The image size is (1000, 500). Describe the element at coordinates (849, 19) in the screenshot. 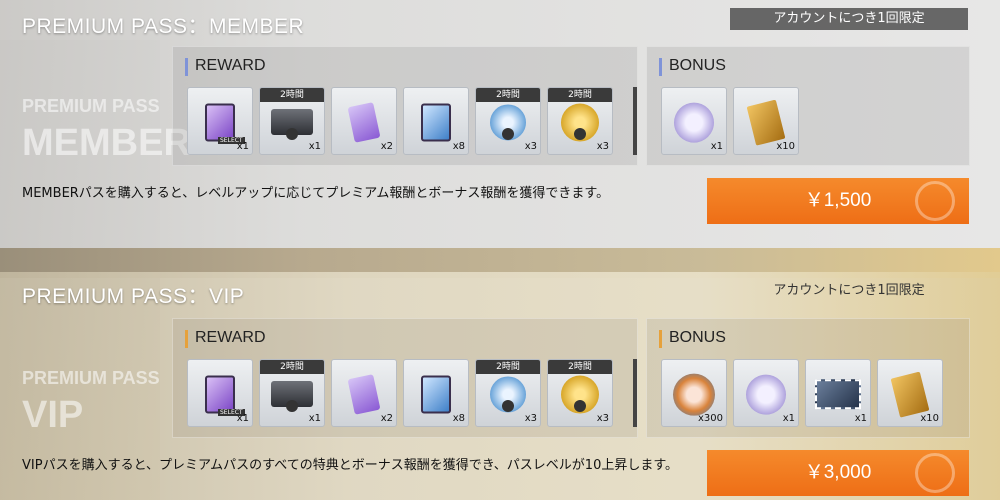

I see `member-limit-badge: アカウントにつき1回限定` at that location.